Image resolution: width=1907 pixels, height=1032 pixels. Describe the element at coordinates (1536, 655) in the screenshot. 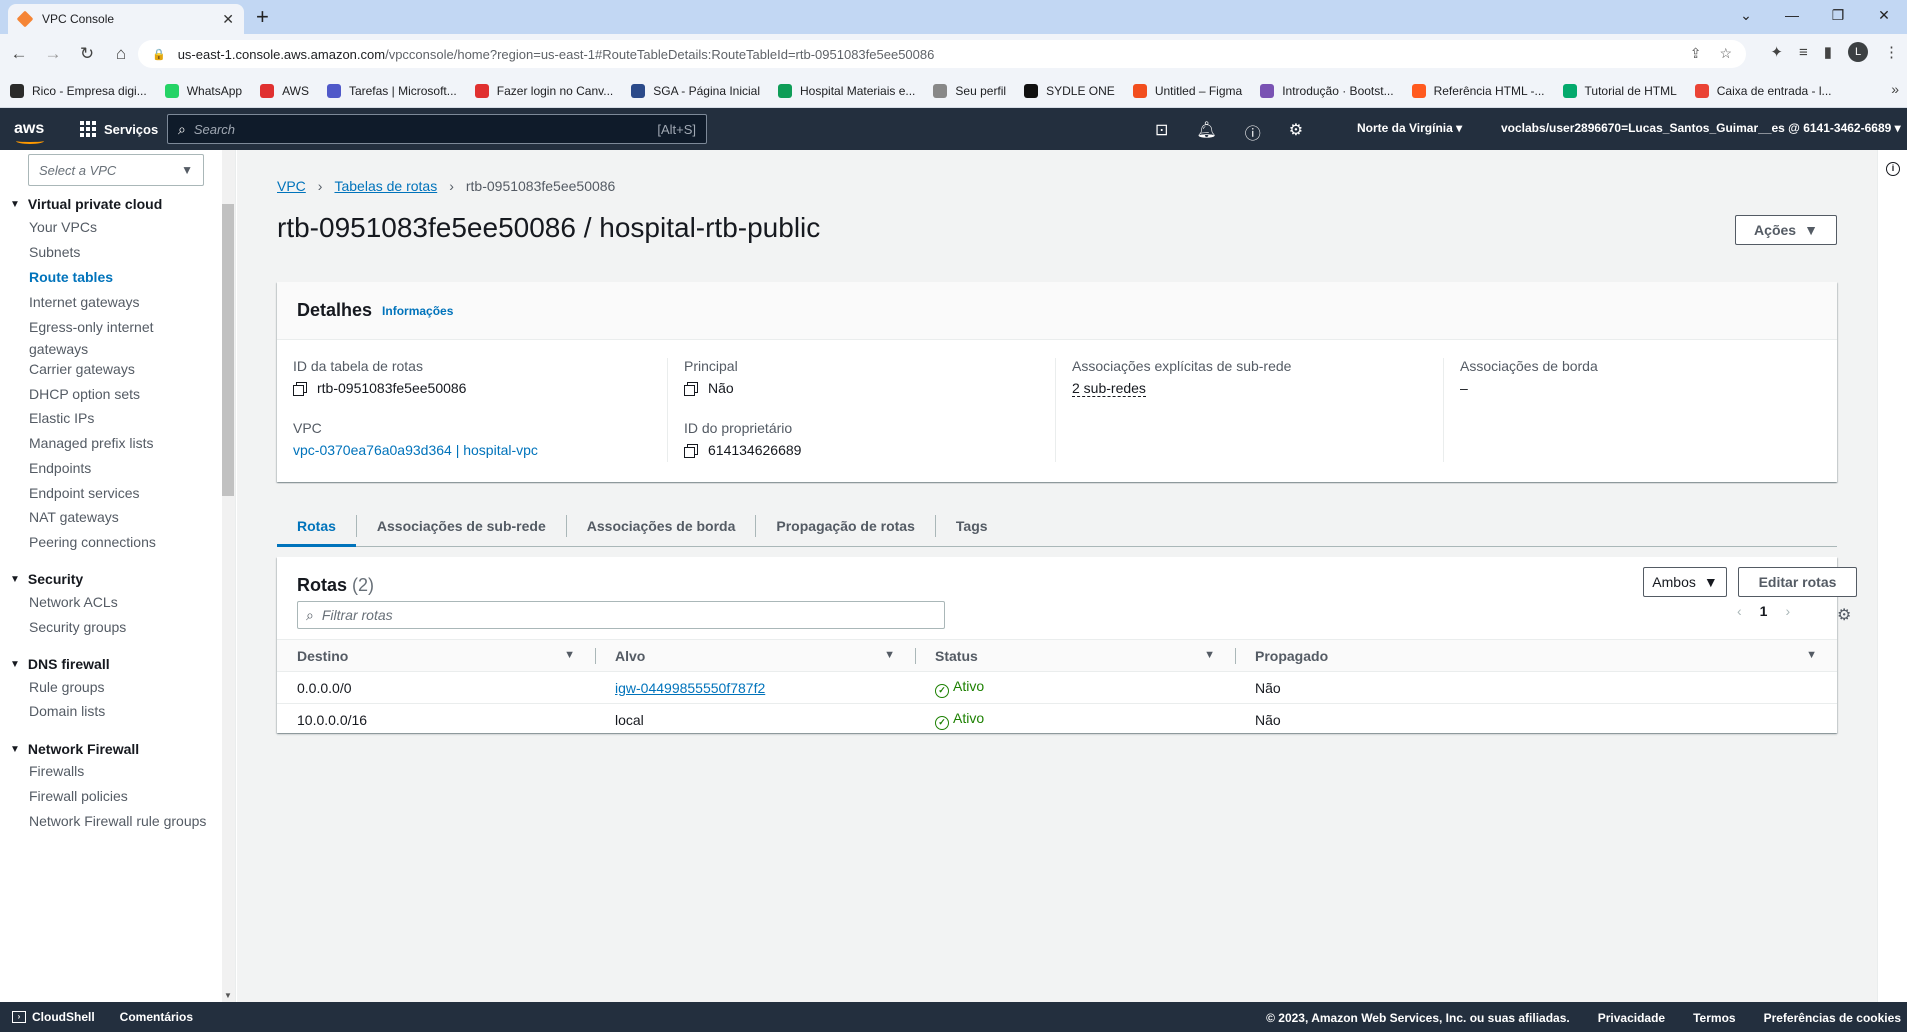

I see `column-header-propagado: Propagado ▼` at that location.